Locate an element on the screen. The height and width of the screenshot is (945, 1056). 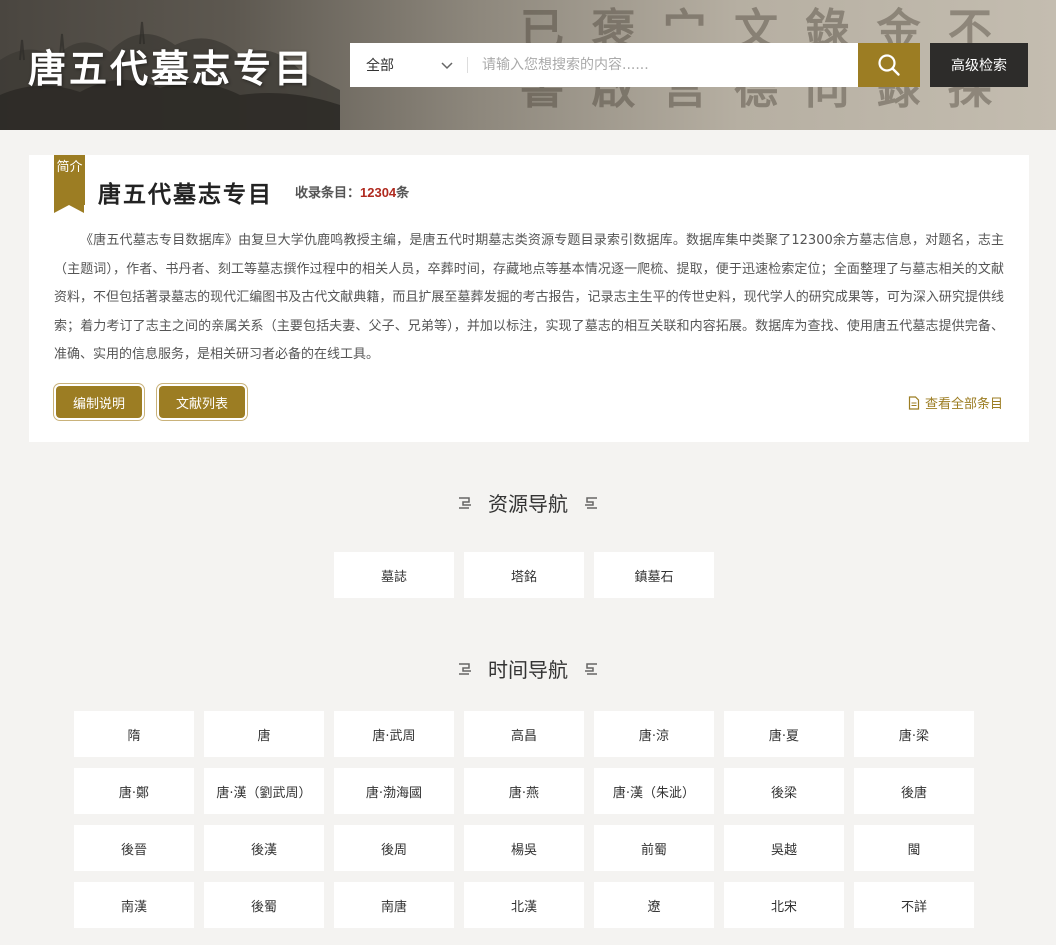
search-bar: 全部 is located at coordinates (635, 65).